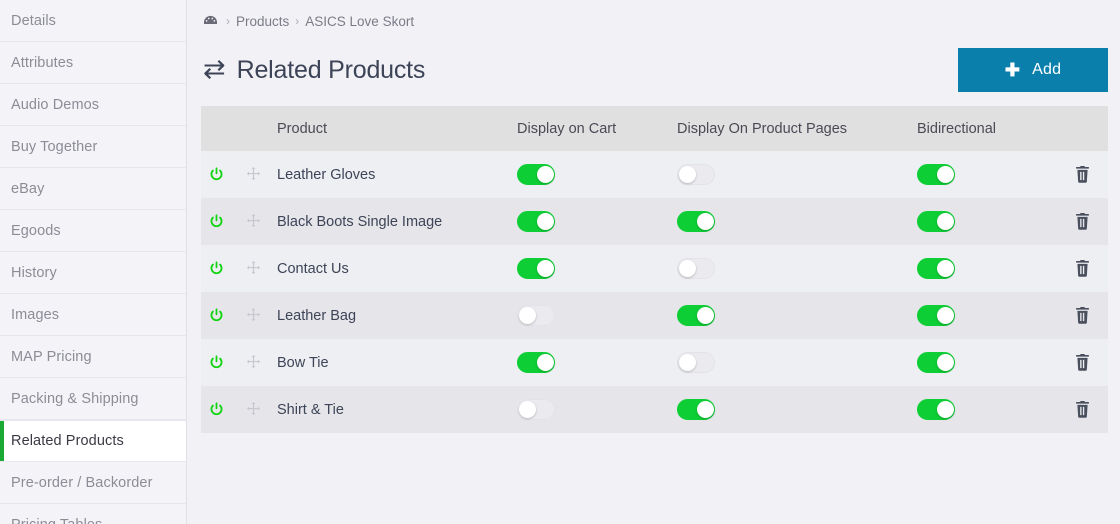 This screenshot has height=524, width=1120. I want to click on sidebar-item-packing-shipping: Packing & Shipping, so click(93, 399).